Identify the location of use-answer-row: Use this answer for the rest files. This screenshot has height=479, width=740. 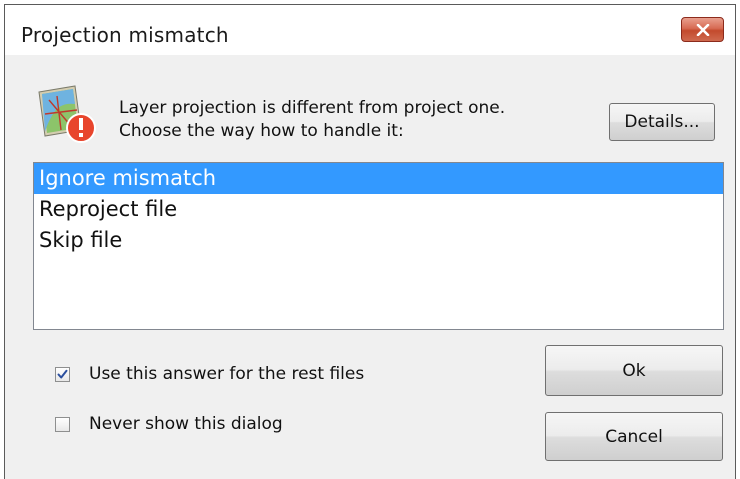
(209, 374).